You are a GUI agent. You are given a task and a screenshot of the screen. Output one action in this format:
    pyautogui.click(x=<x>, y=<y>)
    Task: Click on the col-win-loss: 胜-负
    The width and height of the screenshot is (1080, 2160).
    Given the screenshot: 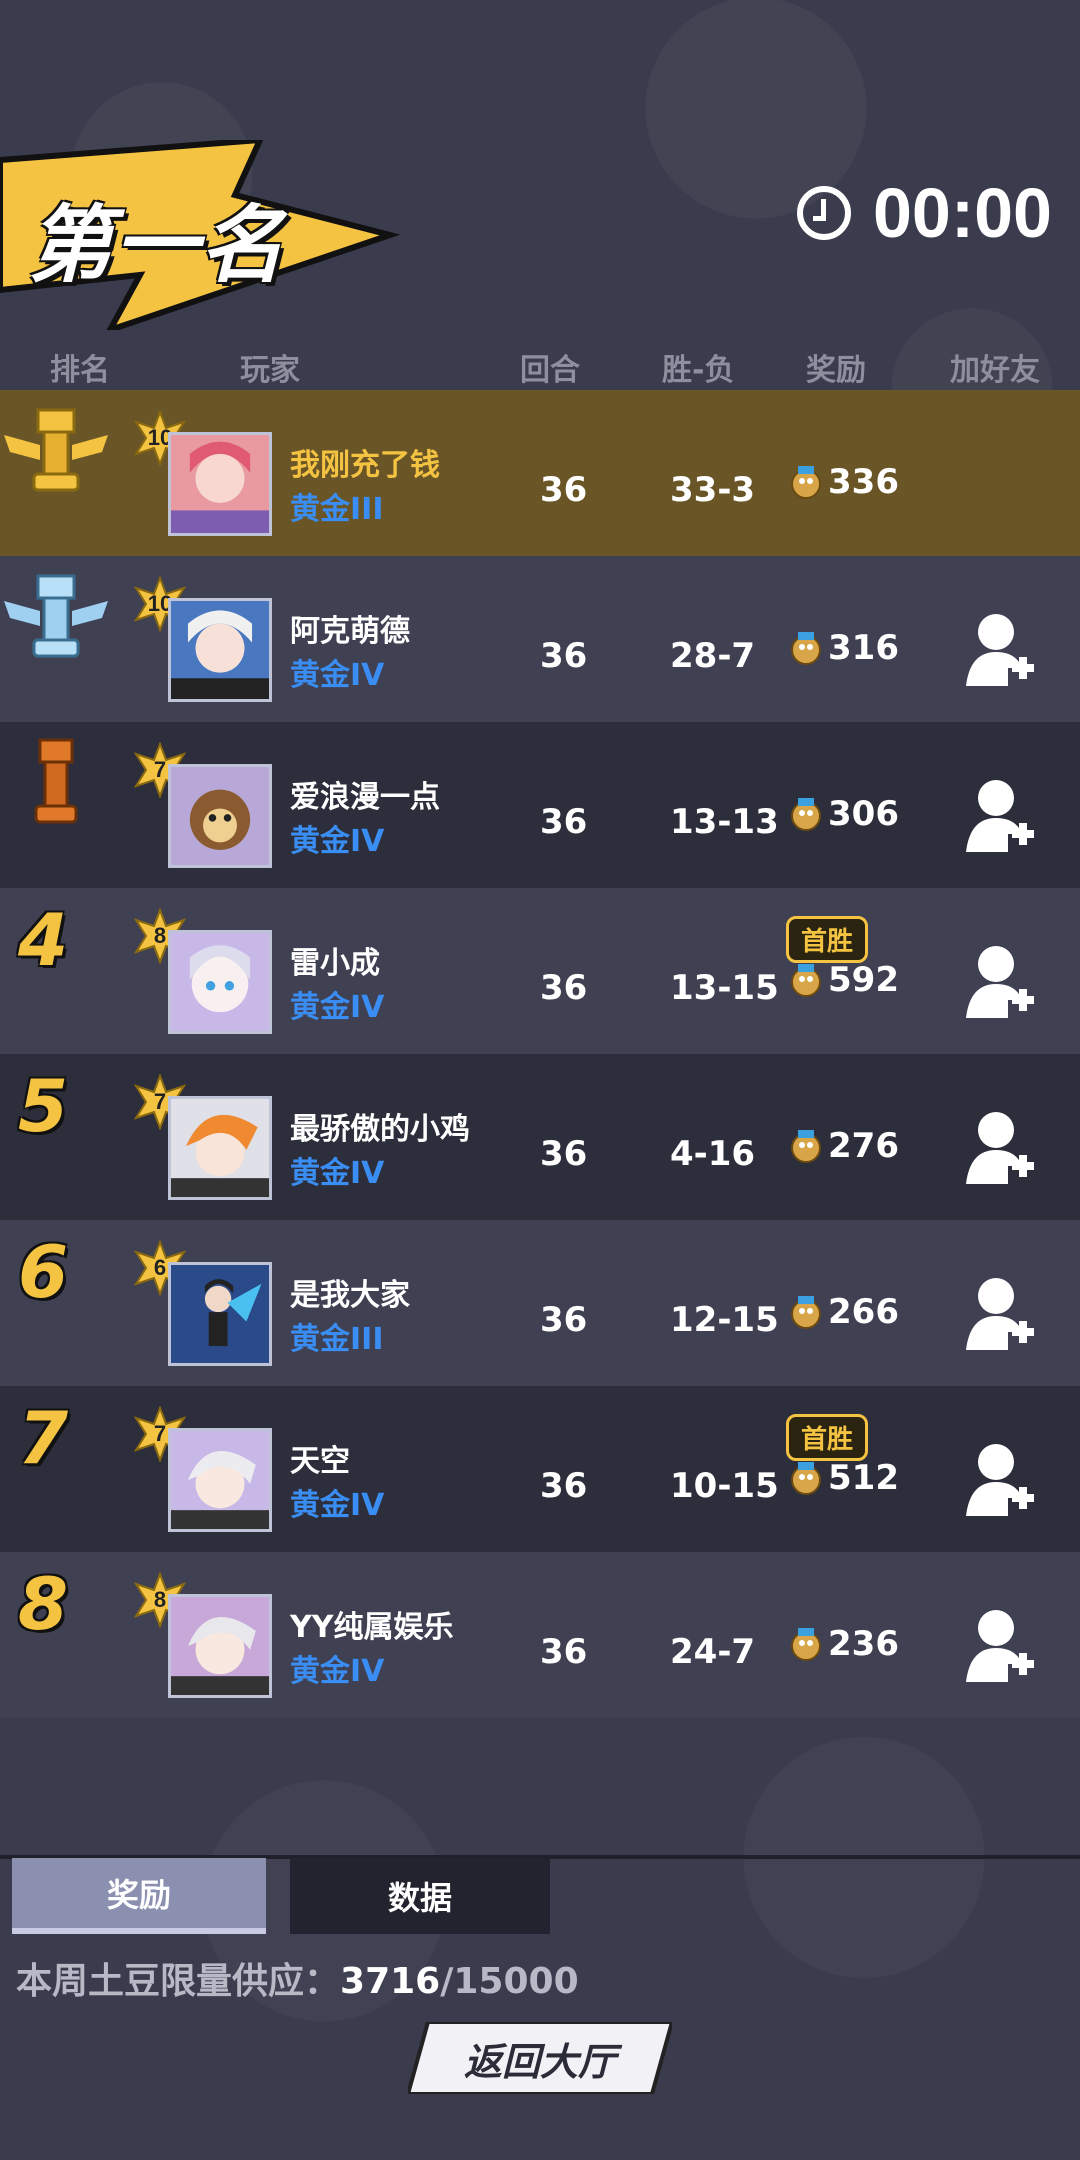 What is the action you would take?
    pyautogui.click(x=698, y=370)
    